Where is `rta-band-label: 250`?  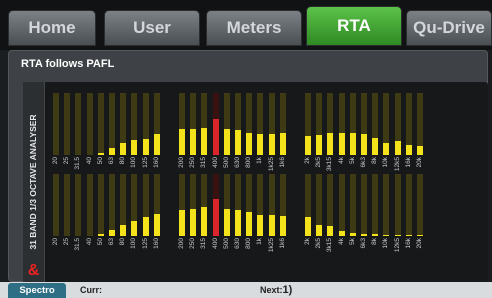
rta-band-label: 250 is located at coordinates (193, 243).